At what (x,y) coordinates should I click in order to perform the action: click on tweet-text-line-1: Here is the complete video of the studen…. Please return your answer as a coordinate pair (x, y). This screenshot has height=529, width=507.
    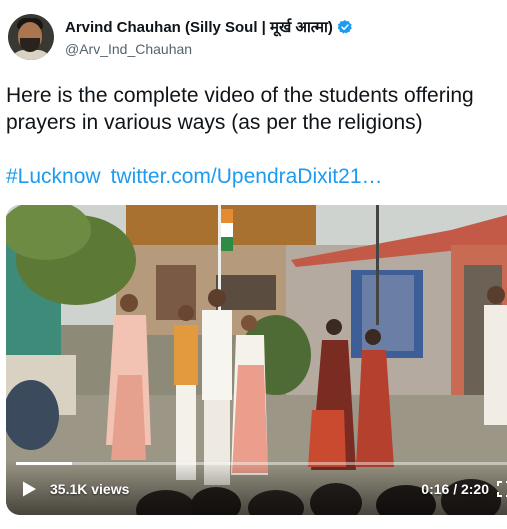
    Looking at the image, I should click on (240, 95).